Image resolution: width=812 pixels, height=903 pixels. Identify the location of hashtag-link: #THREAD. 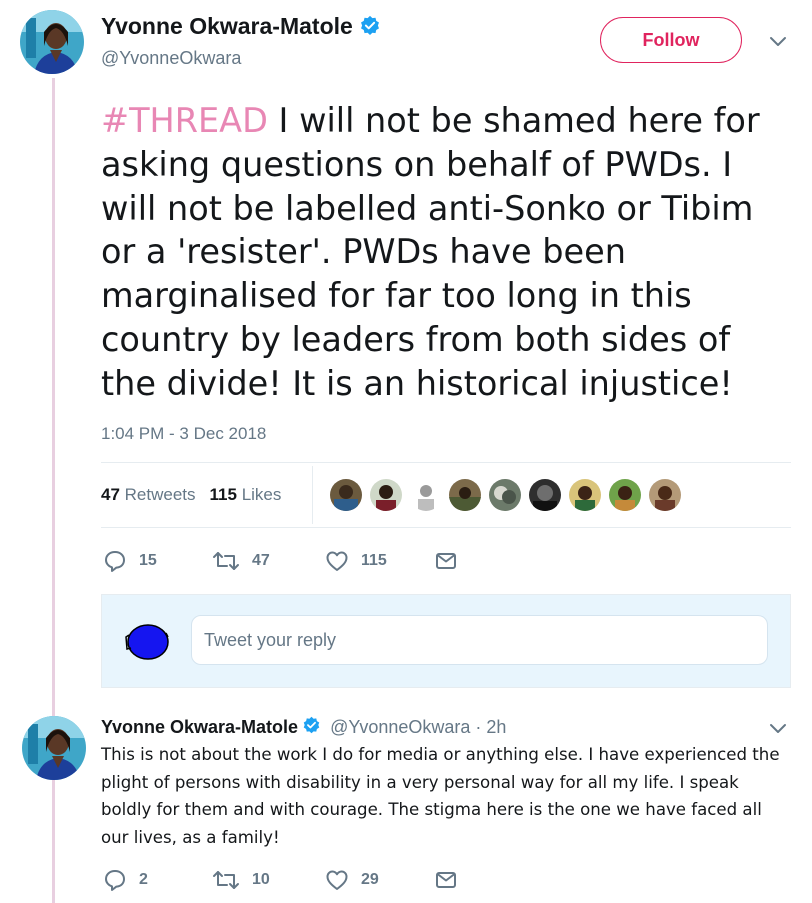
(184, 120).